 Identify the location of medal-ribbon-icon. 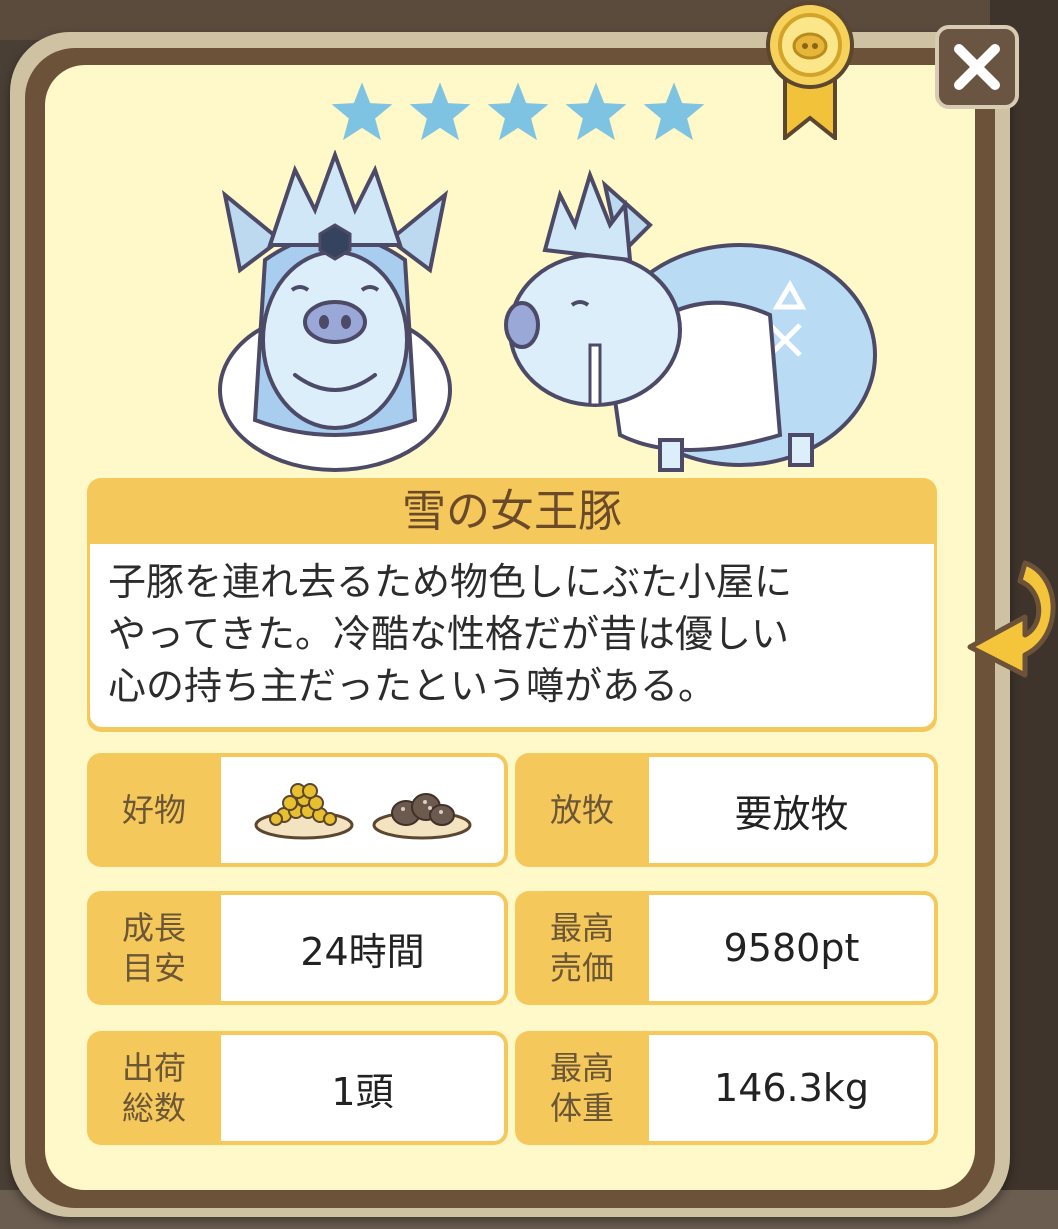
(810, 70).